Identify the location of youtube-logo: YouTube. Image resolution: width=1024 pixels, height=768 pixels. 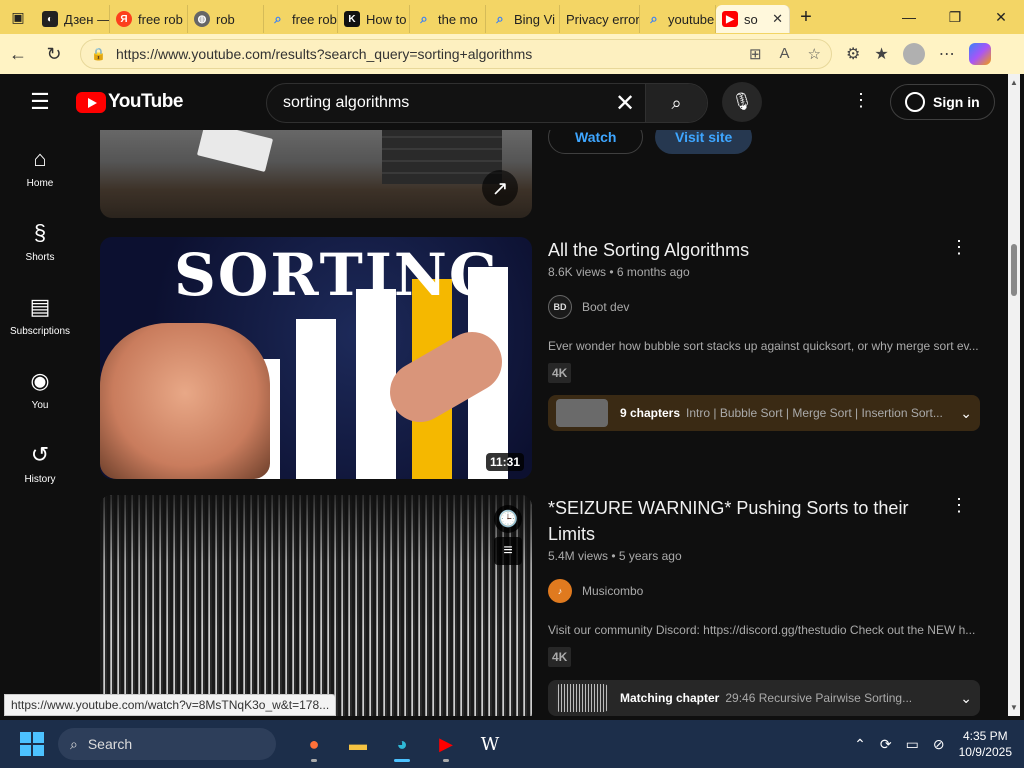
(129, 102).